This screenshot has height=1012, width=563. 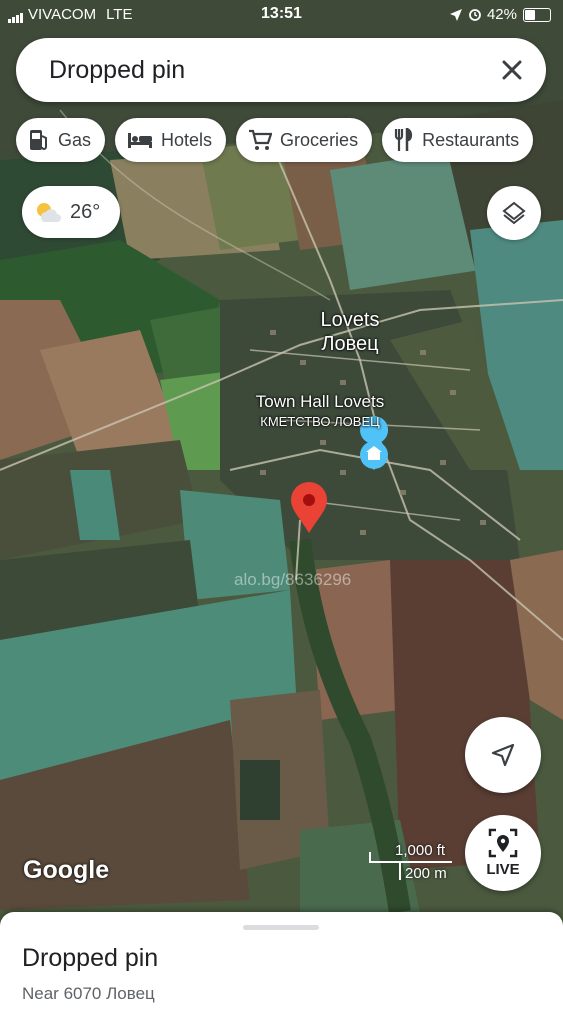 I want to click on layers-button, so click(x=514, y=213).